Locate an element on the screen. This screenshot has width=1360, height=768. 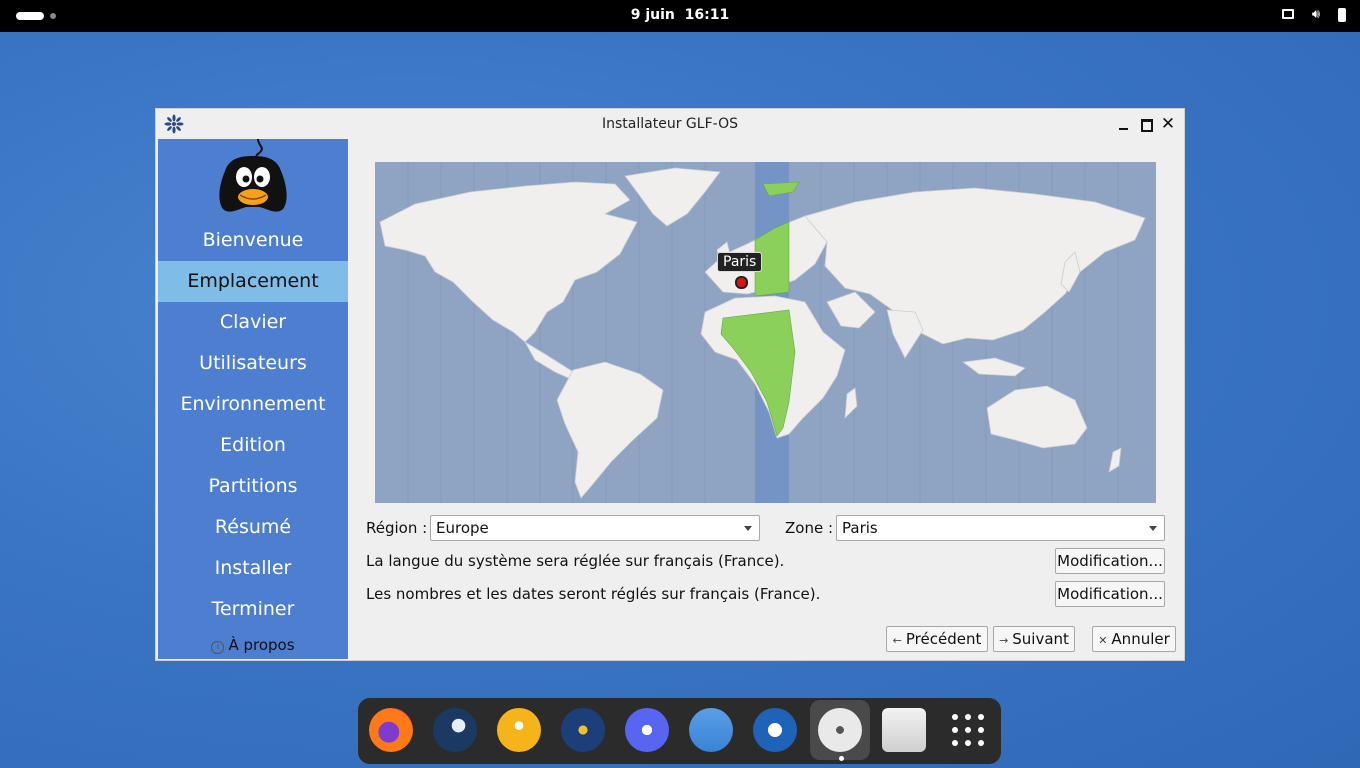
firefox-icon is located at coordinates (391, 730).